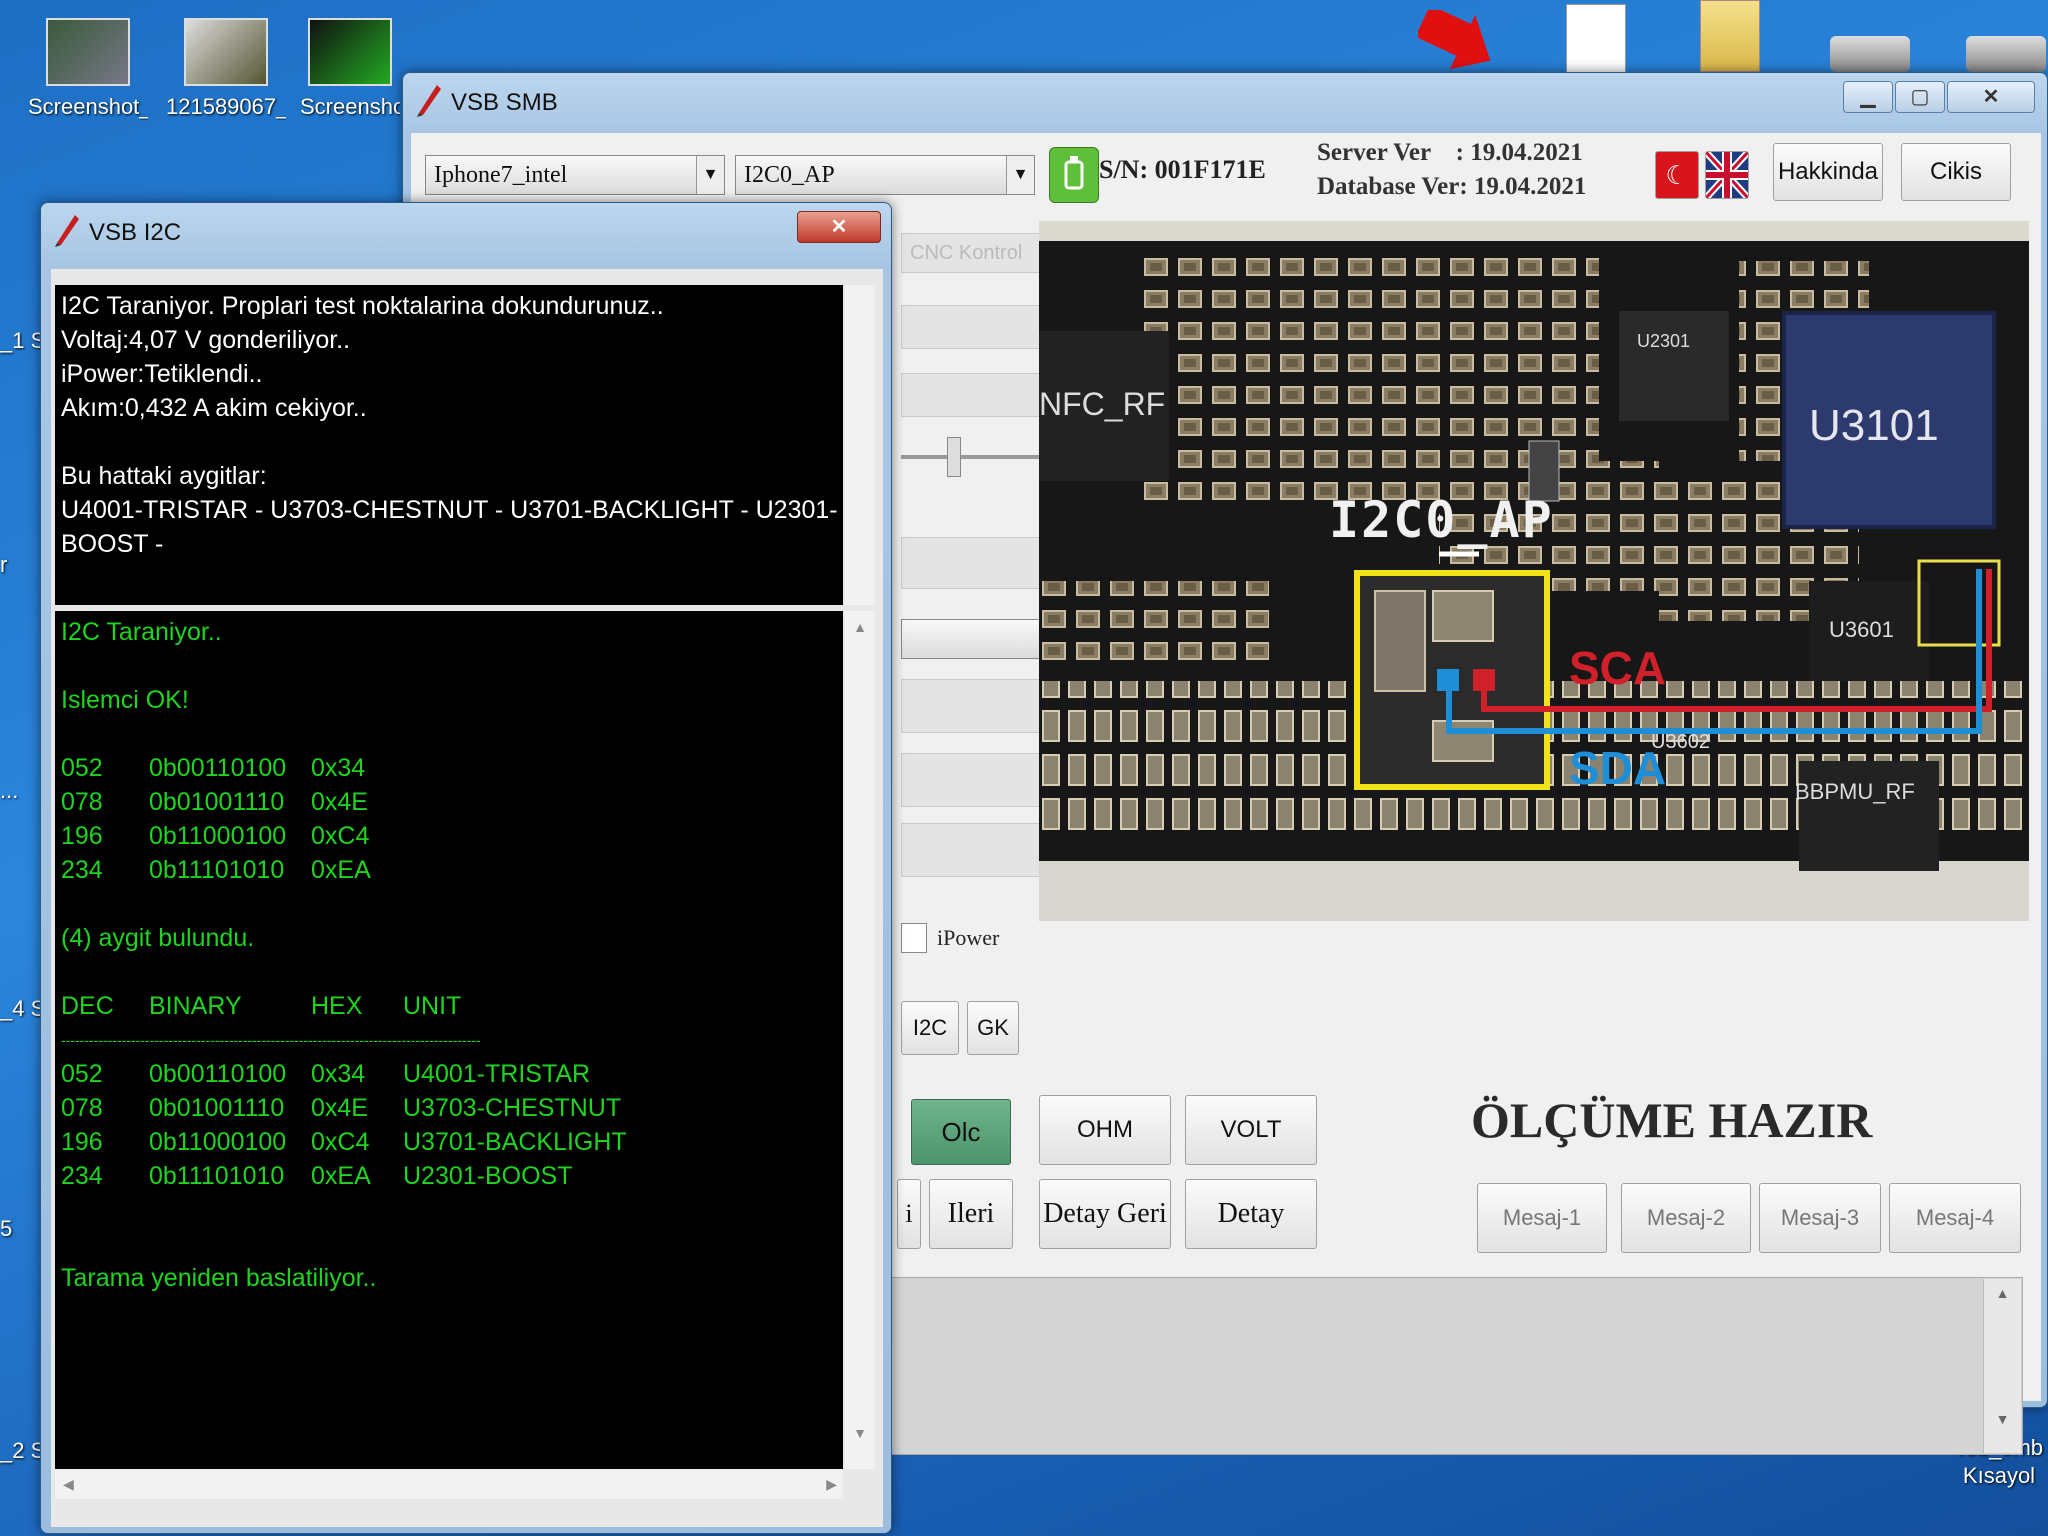 This screenshot has width=2048, height=1536. I want to click on chip-bbpmu, so click(1869, 816).